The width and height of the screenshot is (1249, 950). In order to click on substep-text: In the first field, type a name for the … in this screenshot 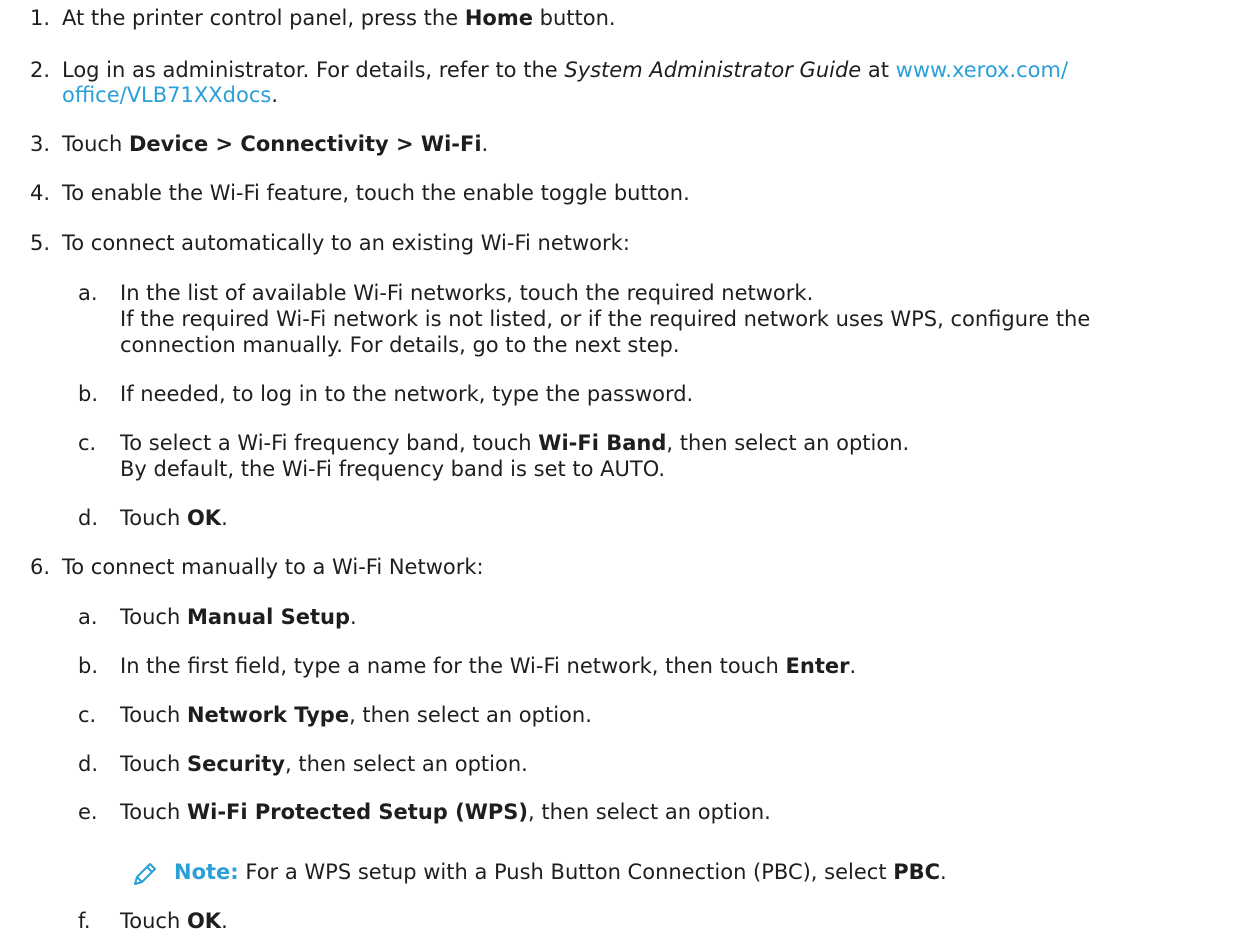, I will do `click(488, 666)`.